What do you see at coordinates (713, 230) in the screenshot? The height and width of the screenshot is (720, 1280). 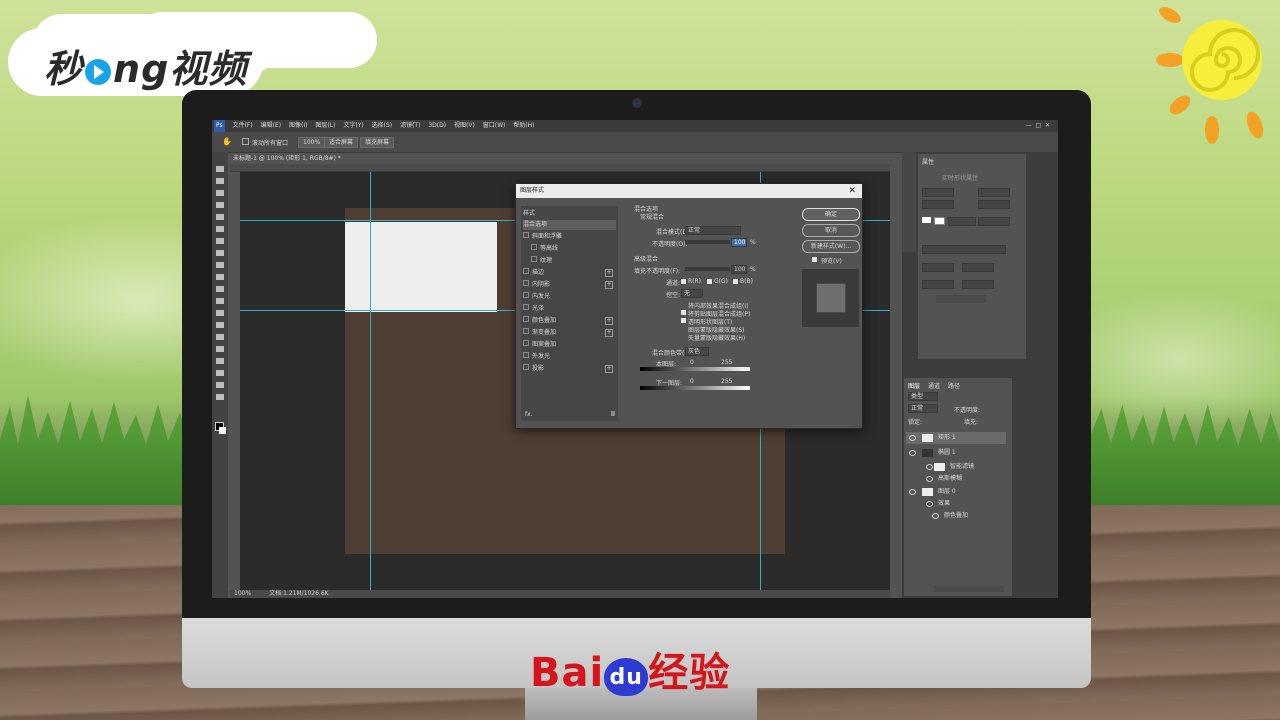 I see `blend-mode-select: 正常` at bounding box center [713, 230].